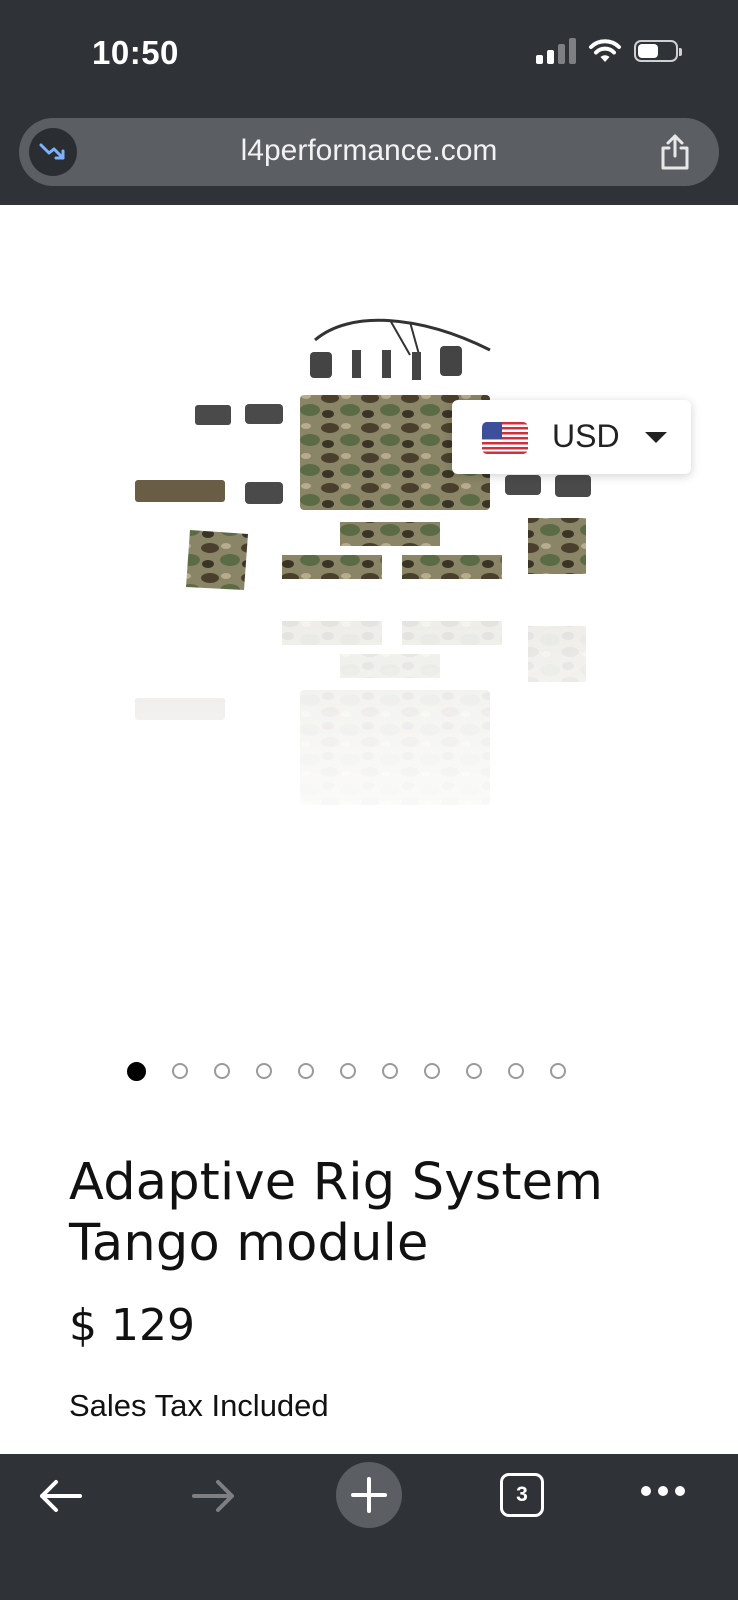 Image resolution: width=738 pixels, height=1600 pixels. Describe the element at coordinates (214, 1496) in the screenshot. I see `forward-icon` at that location.